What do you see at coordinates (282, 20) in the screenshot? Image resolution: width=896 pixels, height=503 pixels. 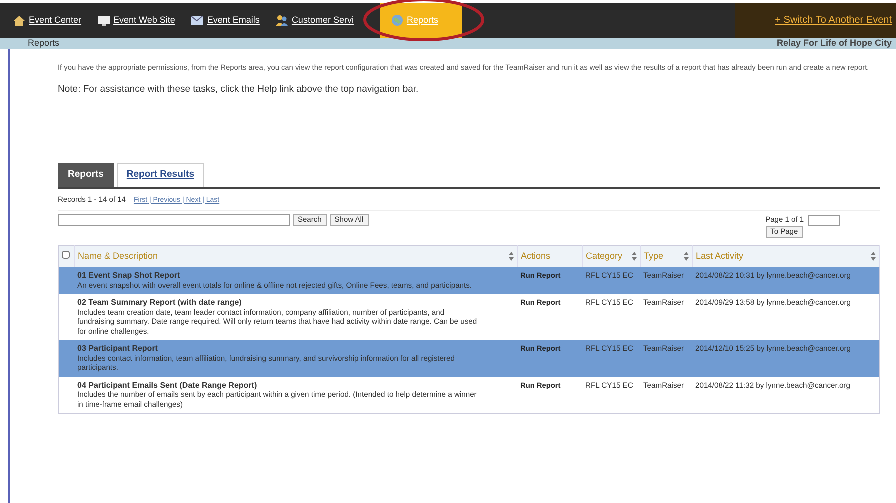 I see `people-icon` at bounding box center [282, 20].